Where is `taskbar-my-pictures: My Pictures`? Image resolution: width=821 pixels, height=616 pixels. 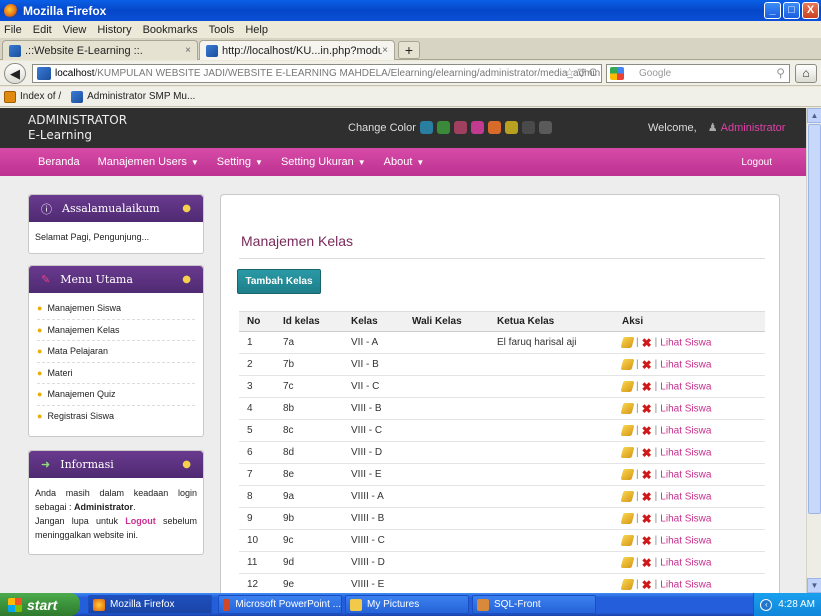
taskbar-my-pictures: My Pictures is located at coordinates (407, 604).